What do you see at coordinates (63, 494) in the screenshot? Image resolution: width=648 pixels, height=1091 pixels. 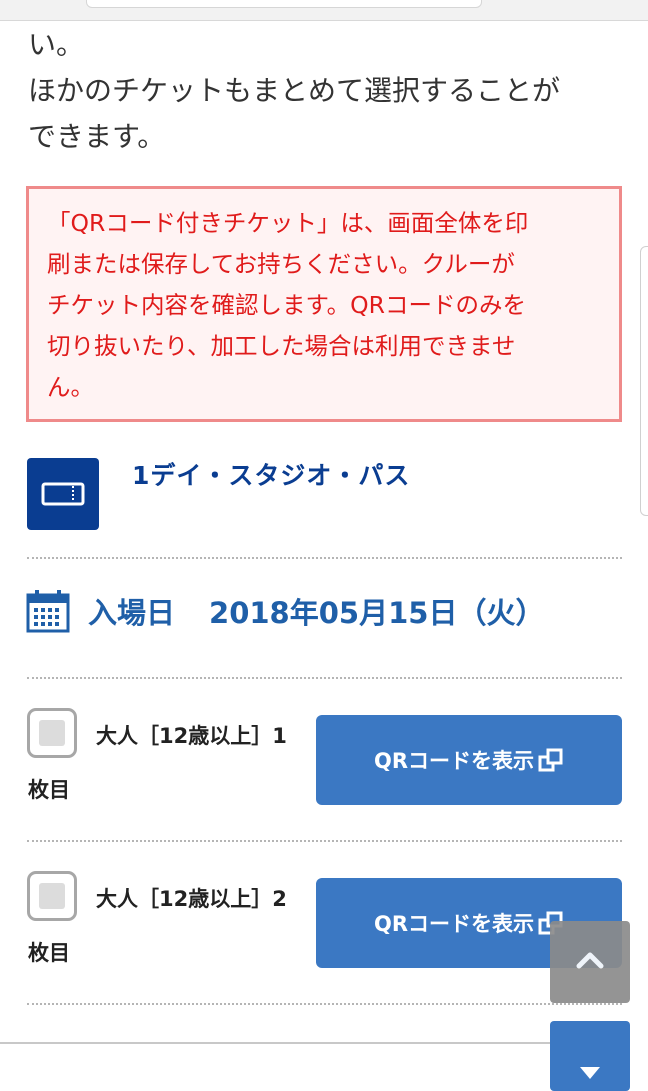 I see `ticket-icon` at bounding box center [63, 494].